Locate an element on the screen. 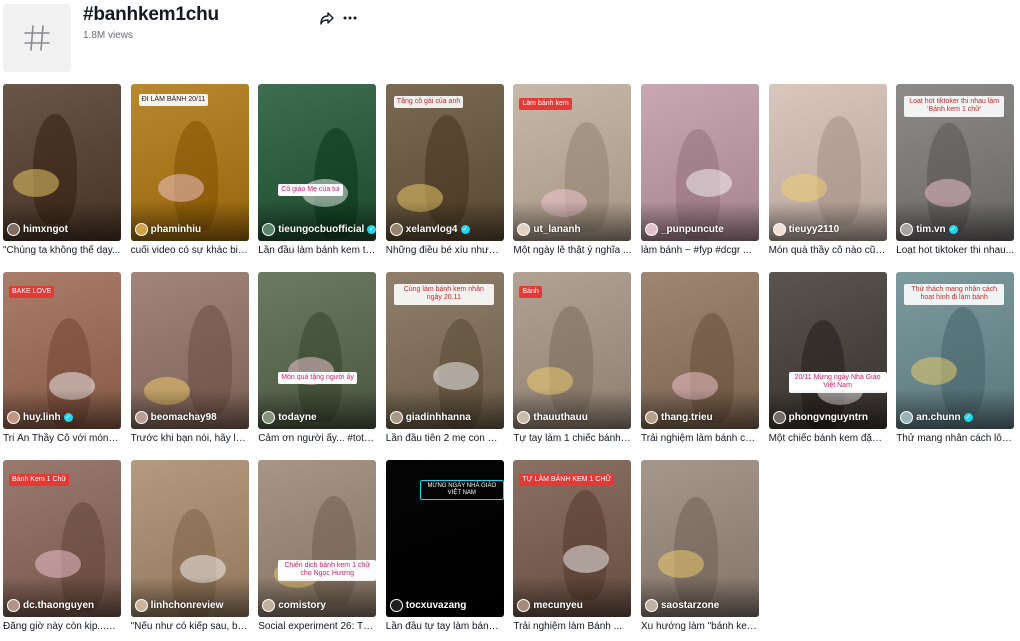 The height and width of the screenshot is (641, 1020). video-thumbnail: Tặng cô gái của anh xelanvlog4 ✓ is located at coordinates (444, 162).